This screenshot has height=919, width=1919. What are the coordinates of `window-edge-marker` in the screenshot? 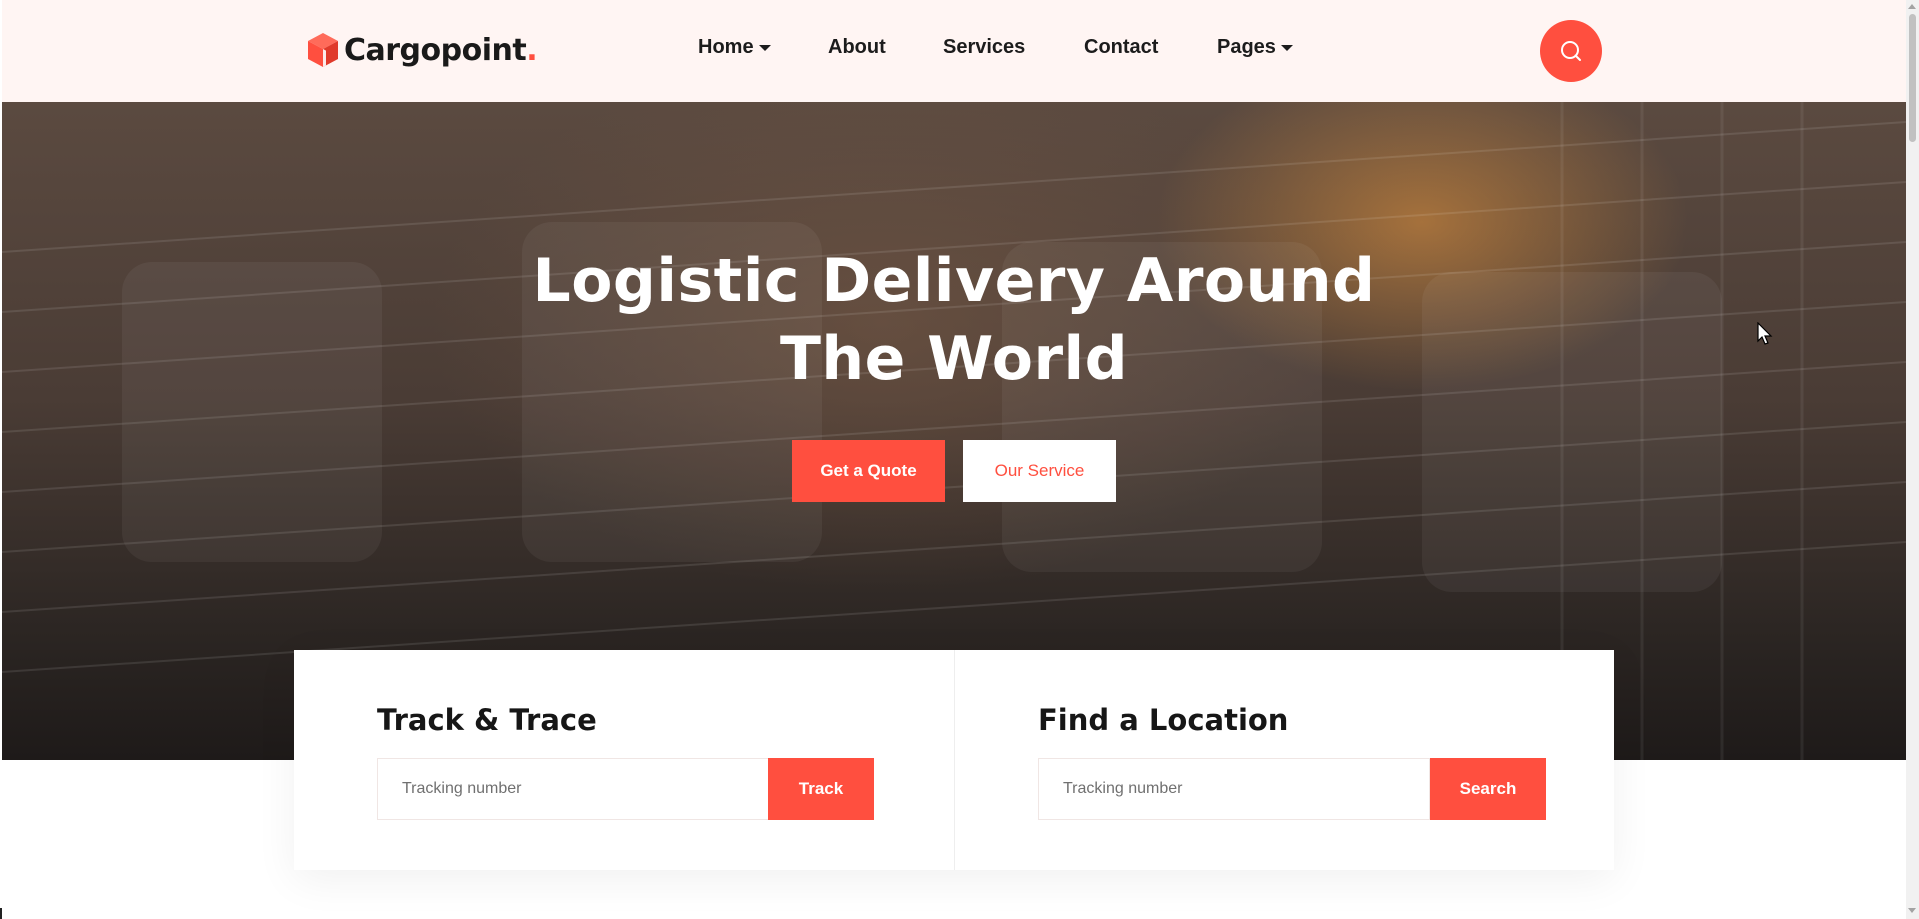 It's located at (1, 913).